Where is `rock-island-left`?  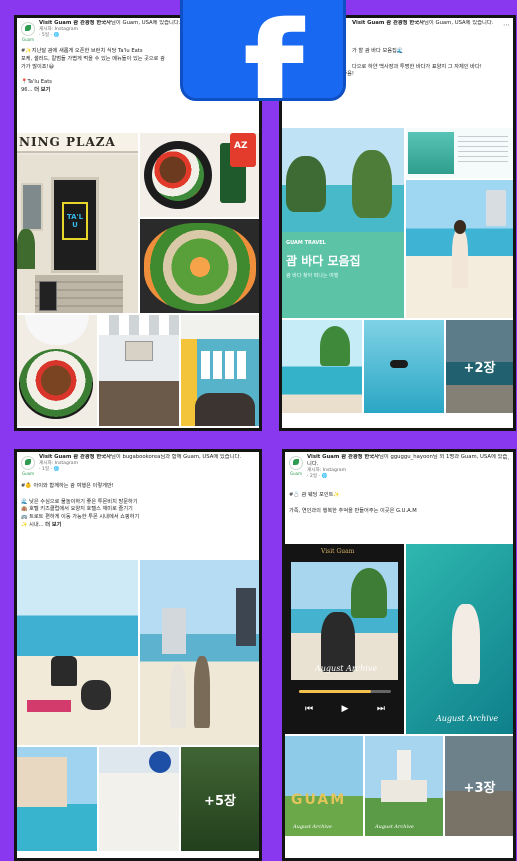 rock-island-left is located at coordinates (306, 184).